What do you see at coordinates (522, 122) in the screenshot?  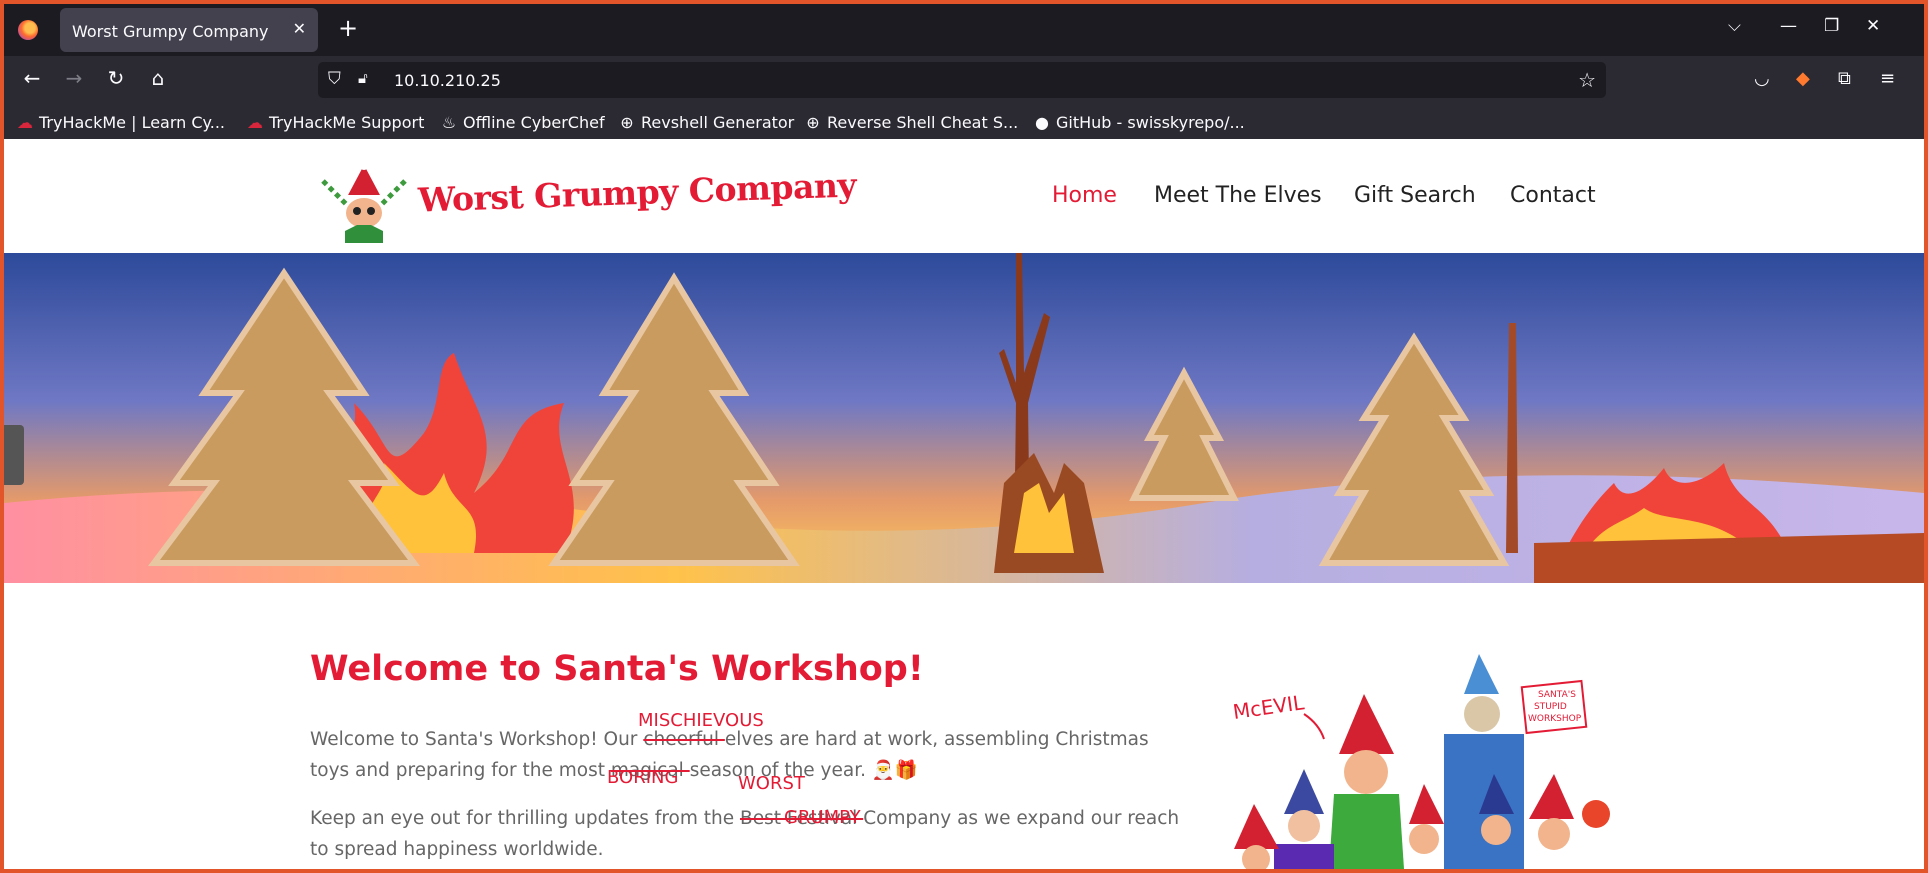 I see `bookmark-offline-cyberchef: ♨ Offline CyberChef` at bounding box center [522, 122].